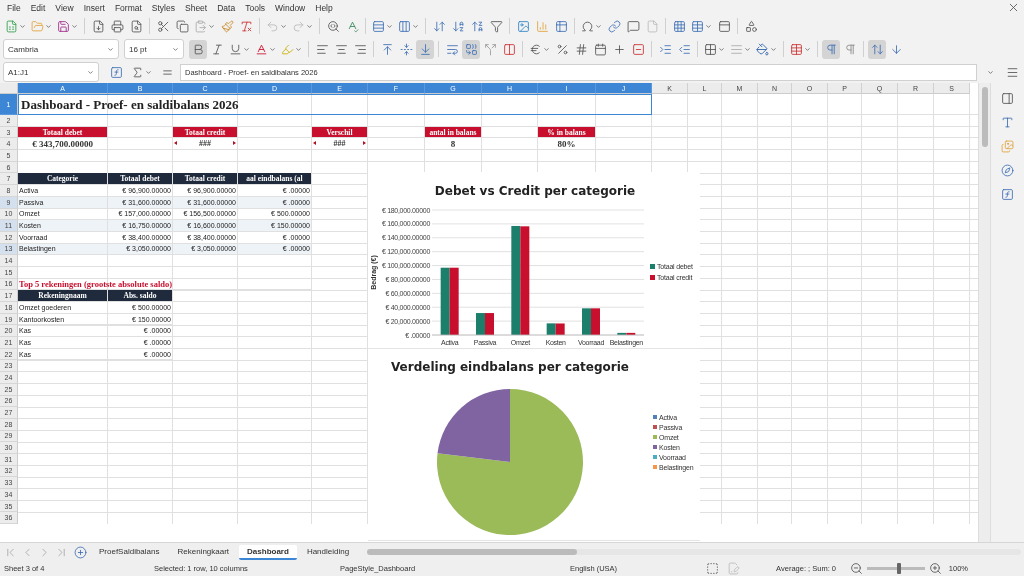 The width and height of the screenshot is (1024, 576). Describe the element at coordinates (51, 72) in the screenshot. I see `name-box: A1:J1` at that location.